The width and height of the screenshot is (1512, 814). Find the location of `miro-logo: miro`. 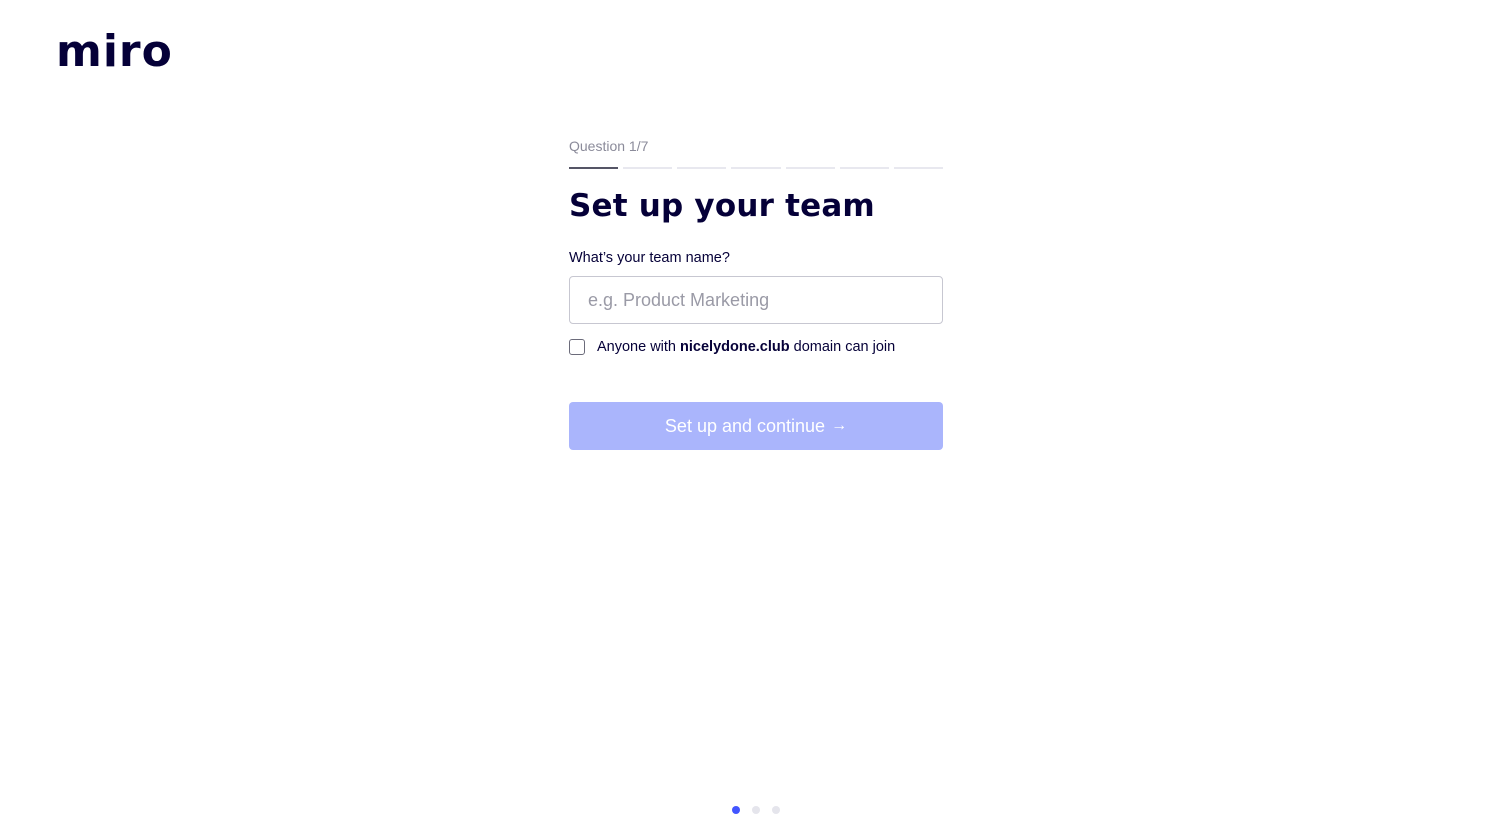

miro-logo: miro is located at coordinates (114, 51).